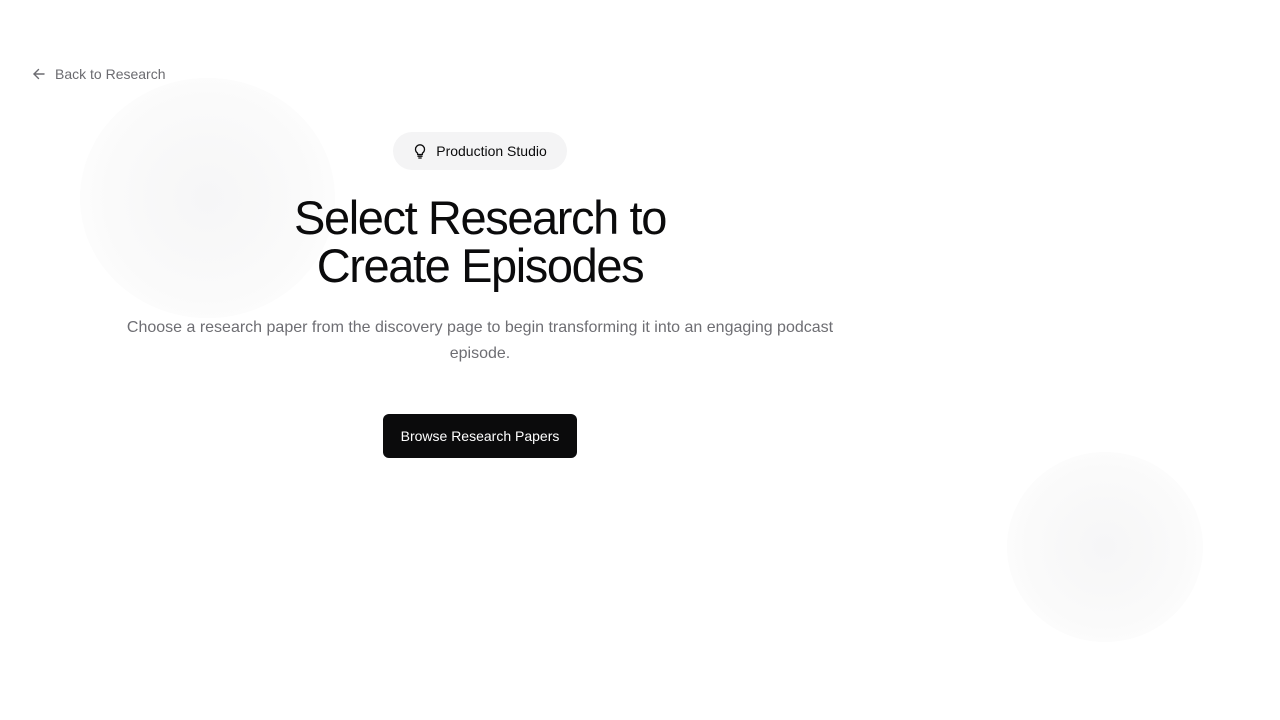 The image size is (1280, 720). I want to click on production-studio-badge: Production Studio, so click(480, 151).